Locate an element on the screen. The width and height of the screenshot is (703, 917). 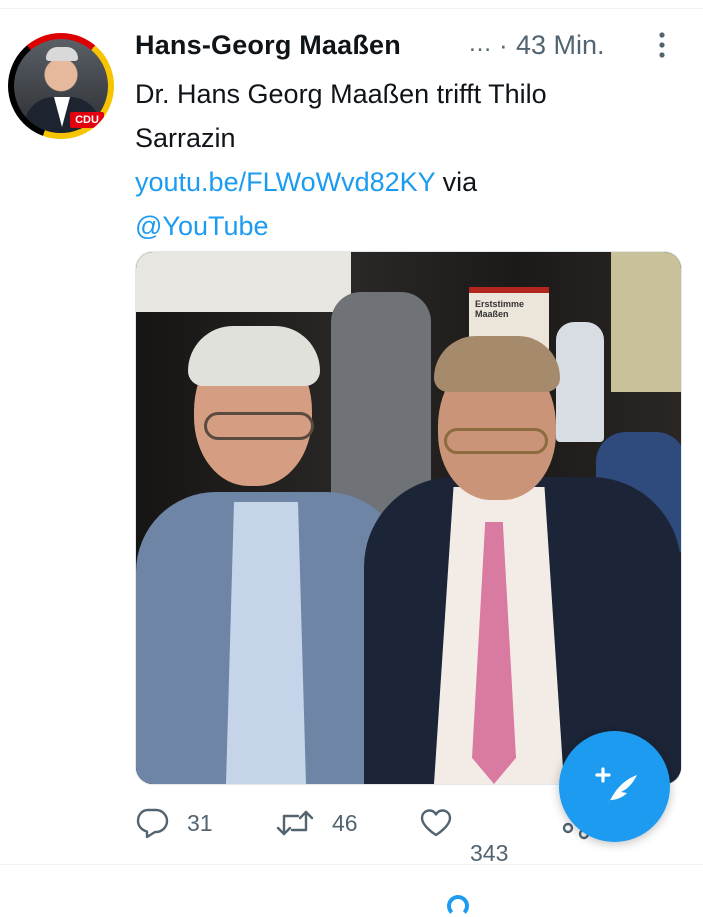
reply-icon is located at coordinates (152, 823).